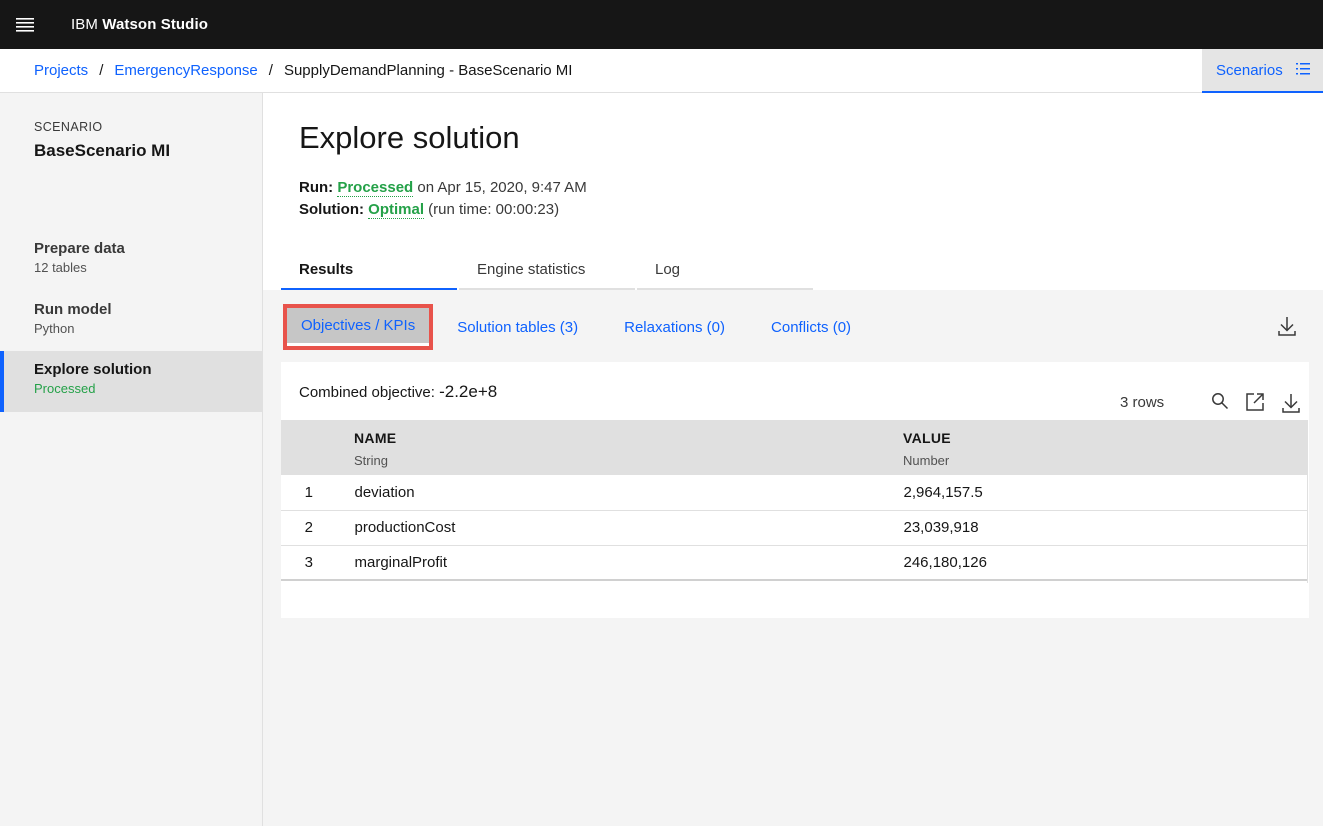 The image size is (1323, 826). Describe the element at coordinates (396, 210) in the screenshot. I see `solution-status: Optimal` at that location.